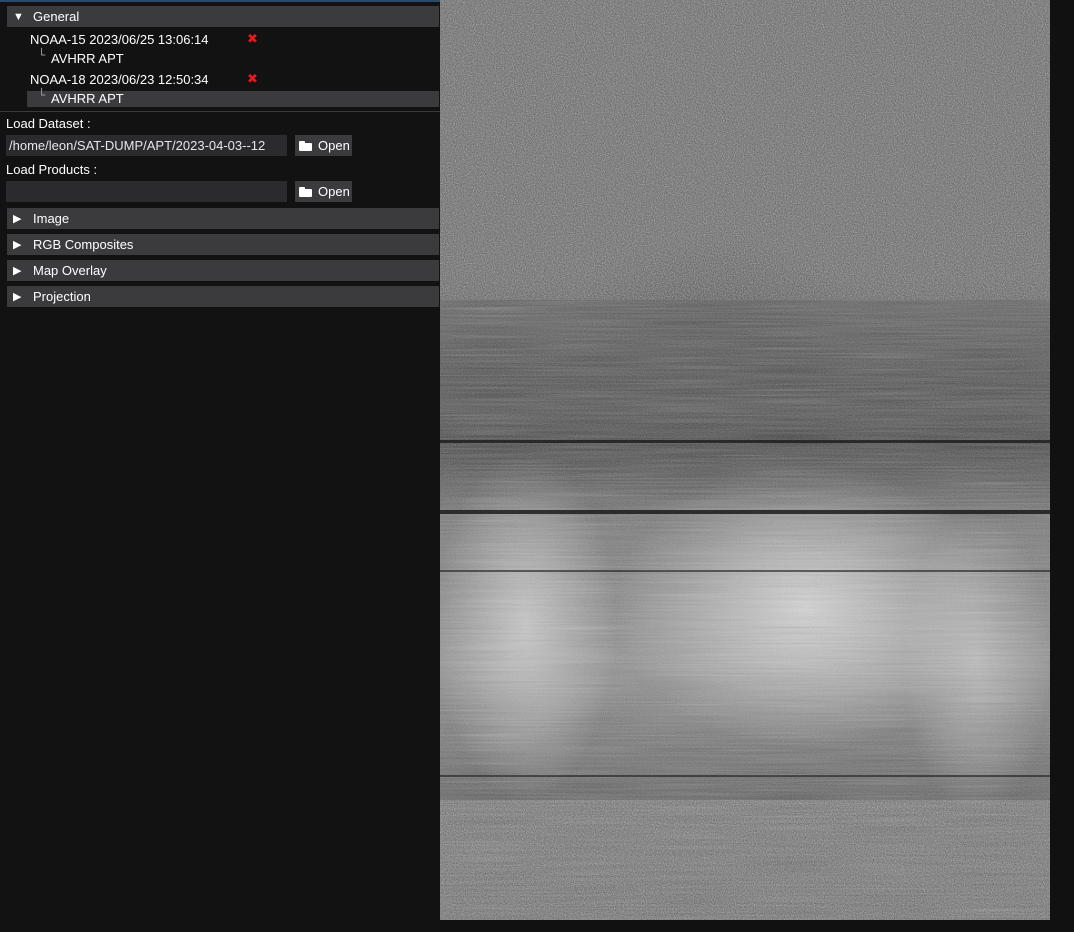 The height and width of the screenshot is (932, 1074). Describe the element at coordinates (233, 57) in the screenshot. I see `product-item: └ AVHRR APT` at that location.